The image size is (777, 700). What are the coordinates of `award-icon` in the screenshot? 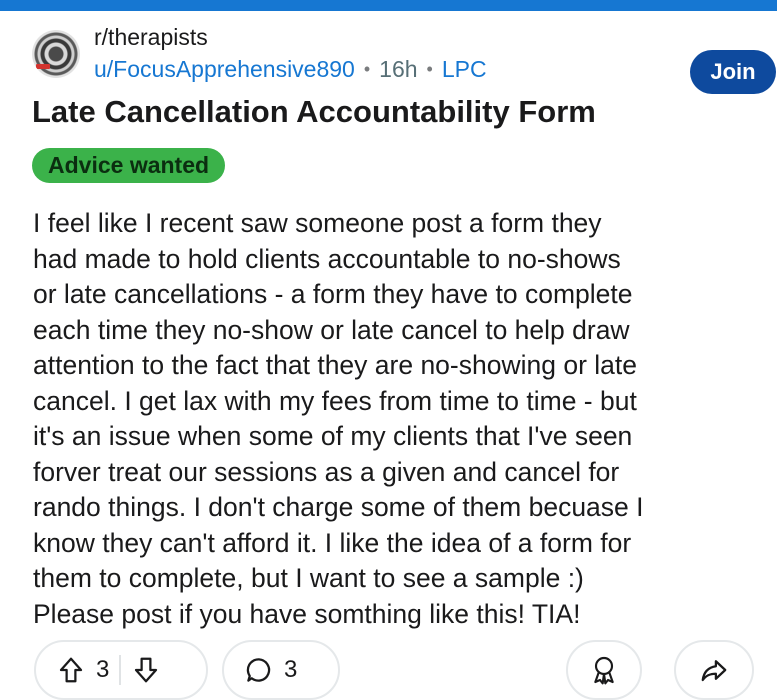 It's located at (604, 670).